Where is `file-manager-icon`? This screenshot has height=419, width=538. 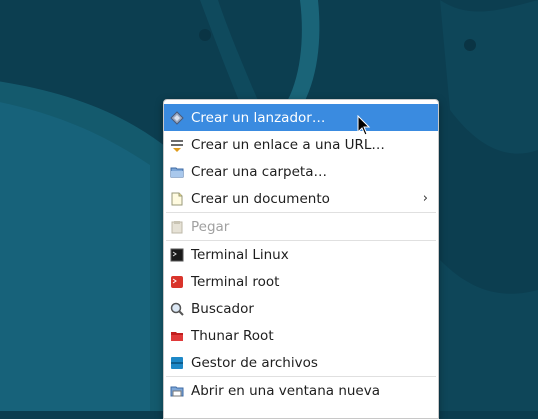 file-manager-icon is located at coordinates (177, 363).